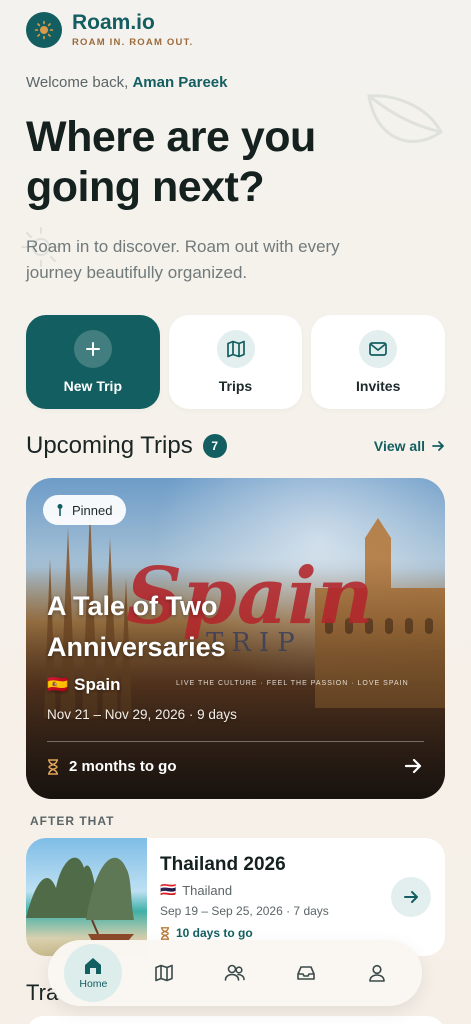 The image size is (471, 1024). I want to click on featured-trip-title: A Tale of Two Anniversaries, so click(136, 626).